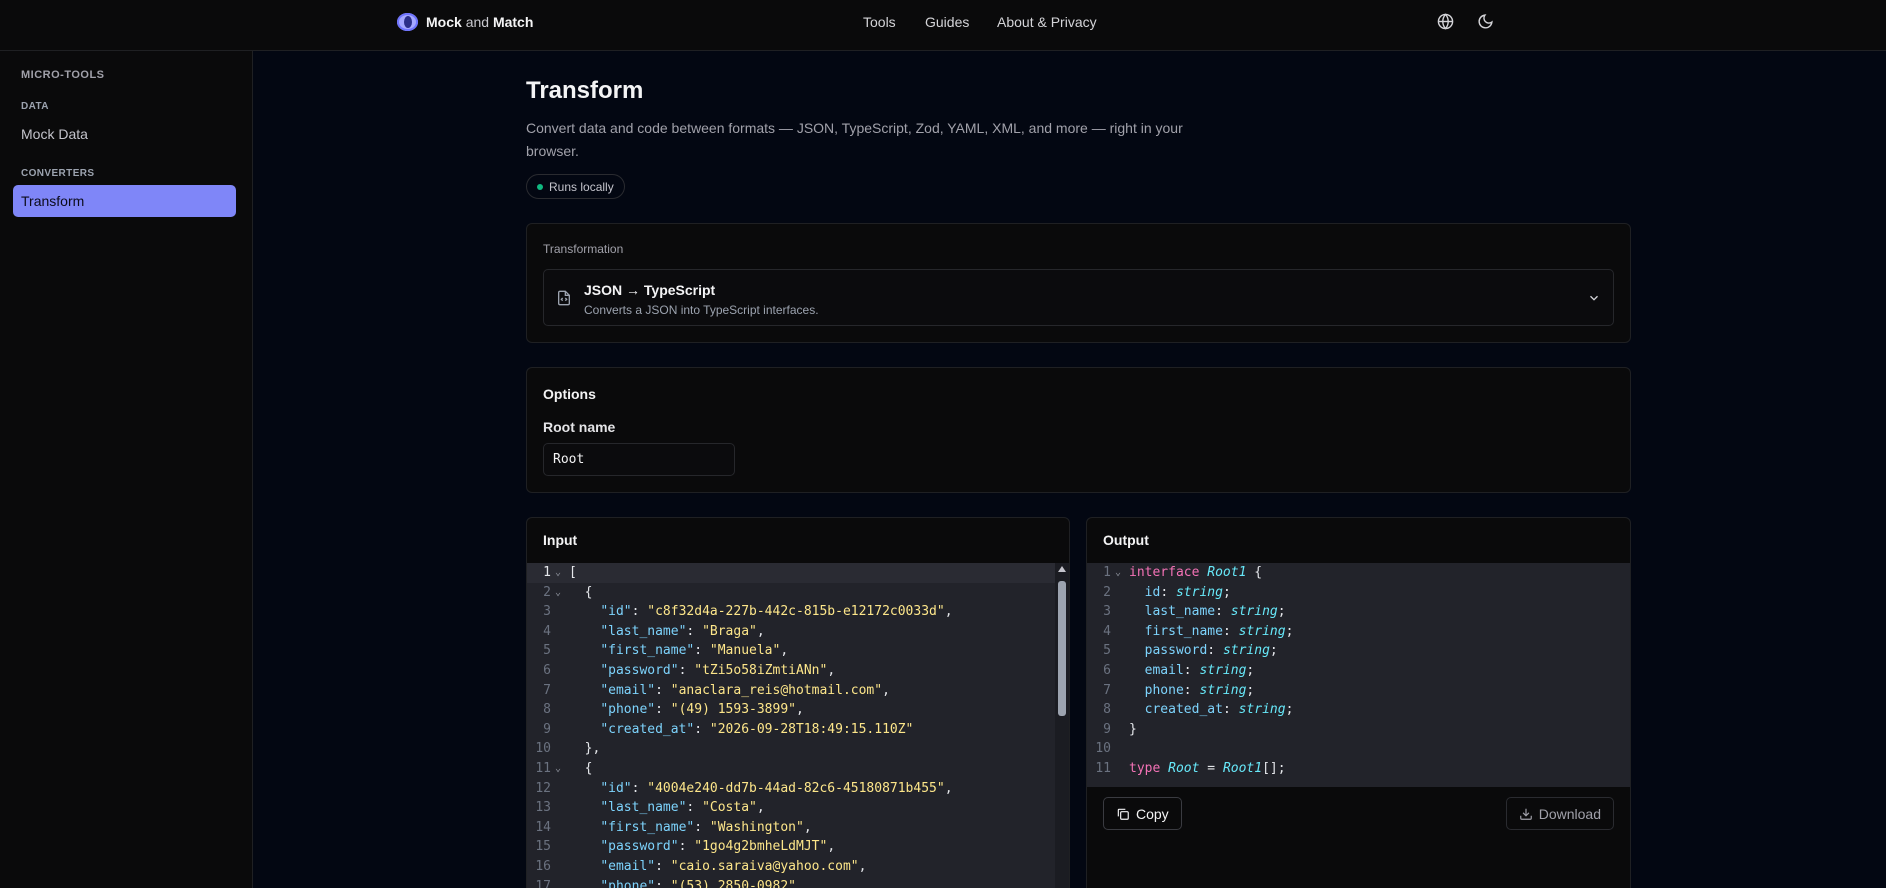 The height and width of the screenshot is (888, 1886). Describe the element at coordinates (1207, 768) in the screenshot. I see `output-line-text: type Root = Root1[];` at that location.